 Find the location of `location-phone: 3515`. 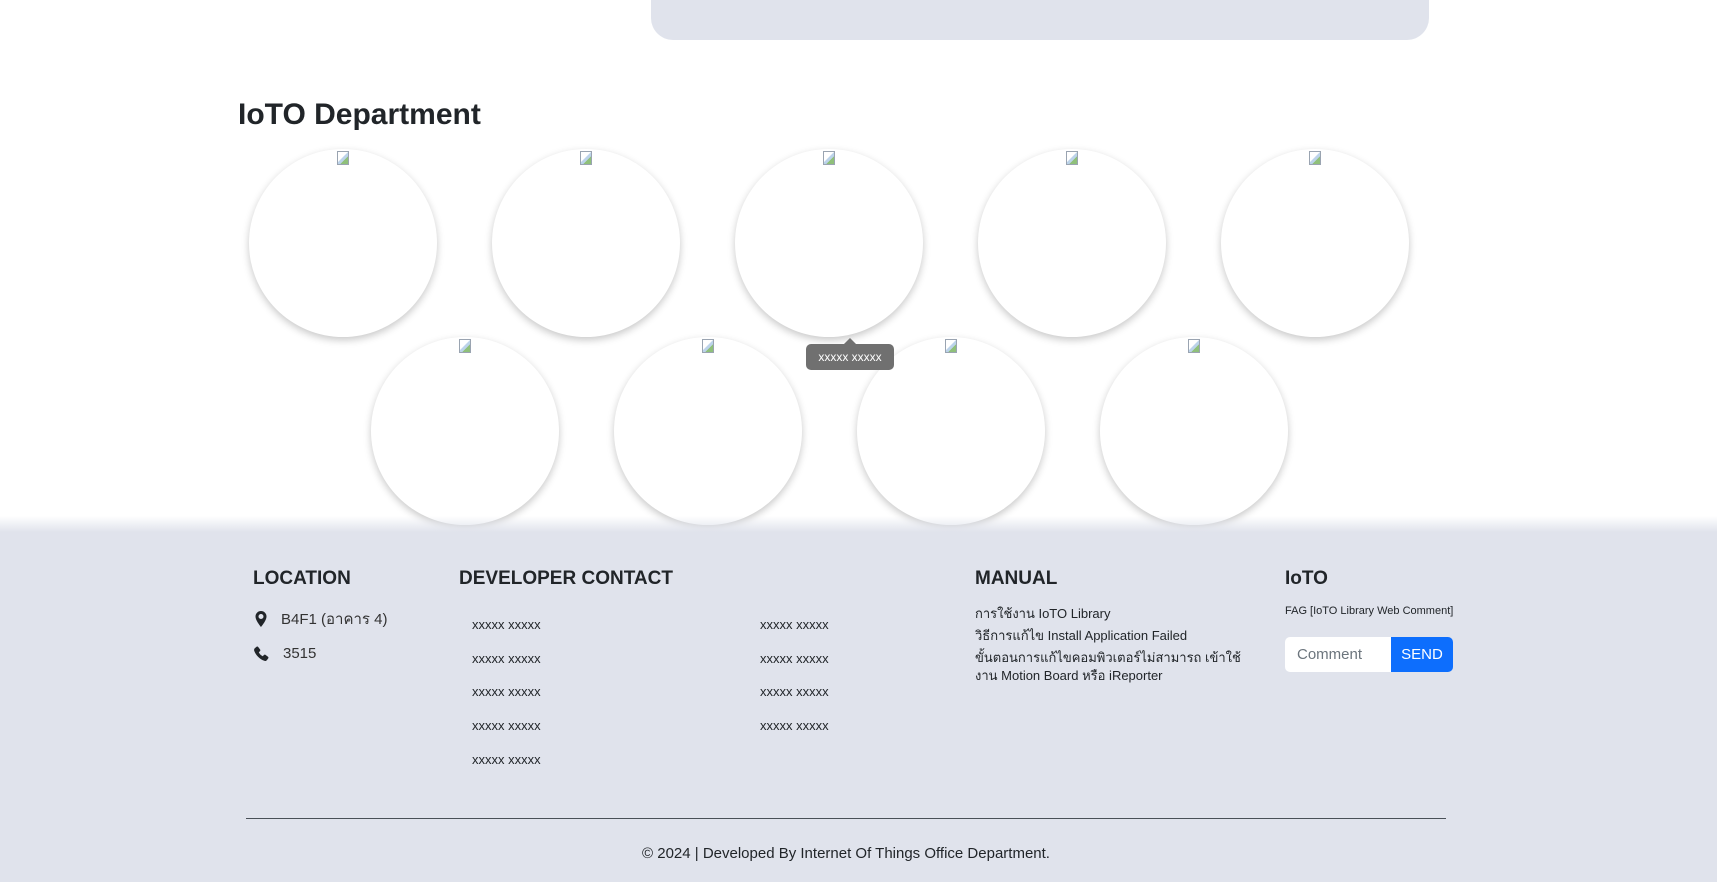

location-phone: 3515 is located at coordinates (284, 653).